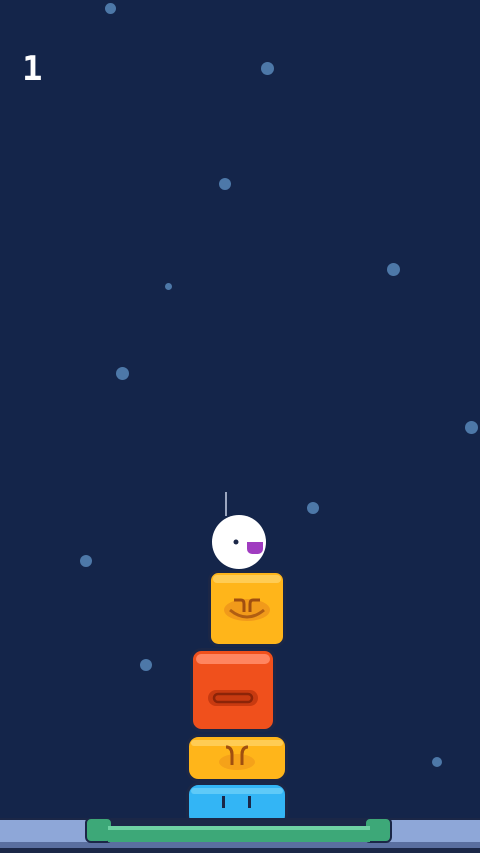 The width and height of the screenshot is (480, 853). Describe the element at coordinates (240, 835) in the screenshot. I see `ground-platform` at that location.